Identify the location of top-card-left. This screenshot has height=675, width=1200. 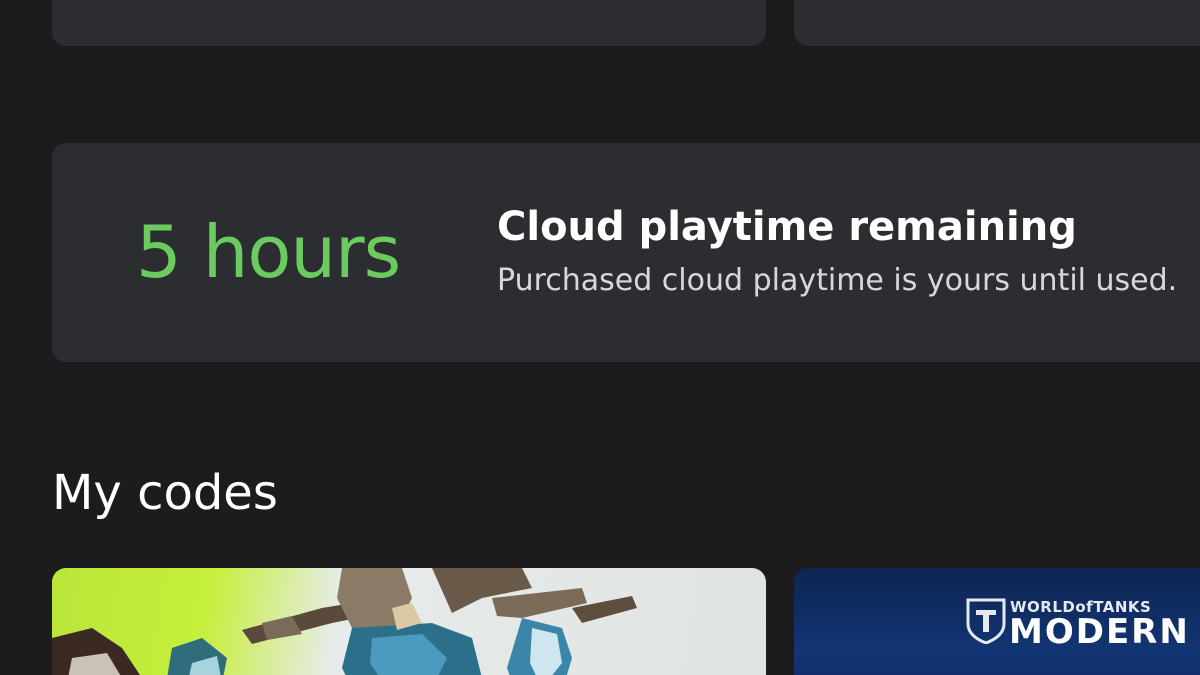
(409, 23).